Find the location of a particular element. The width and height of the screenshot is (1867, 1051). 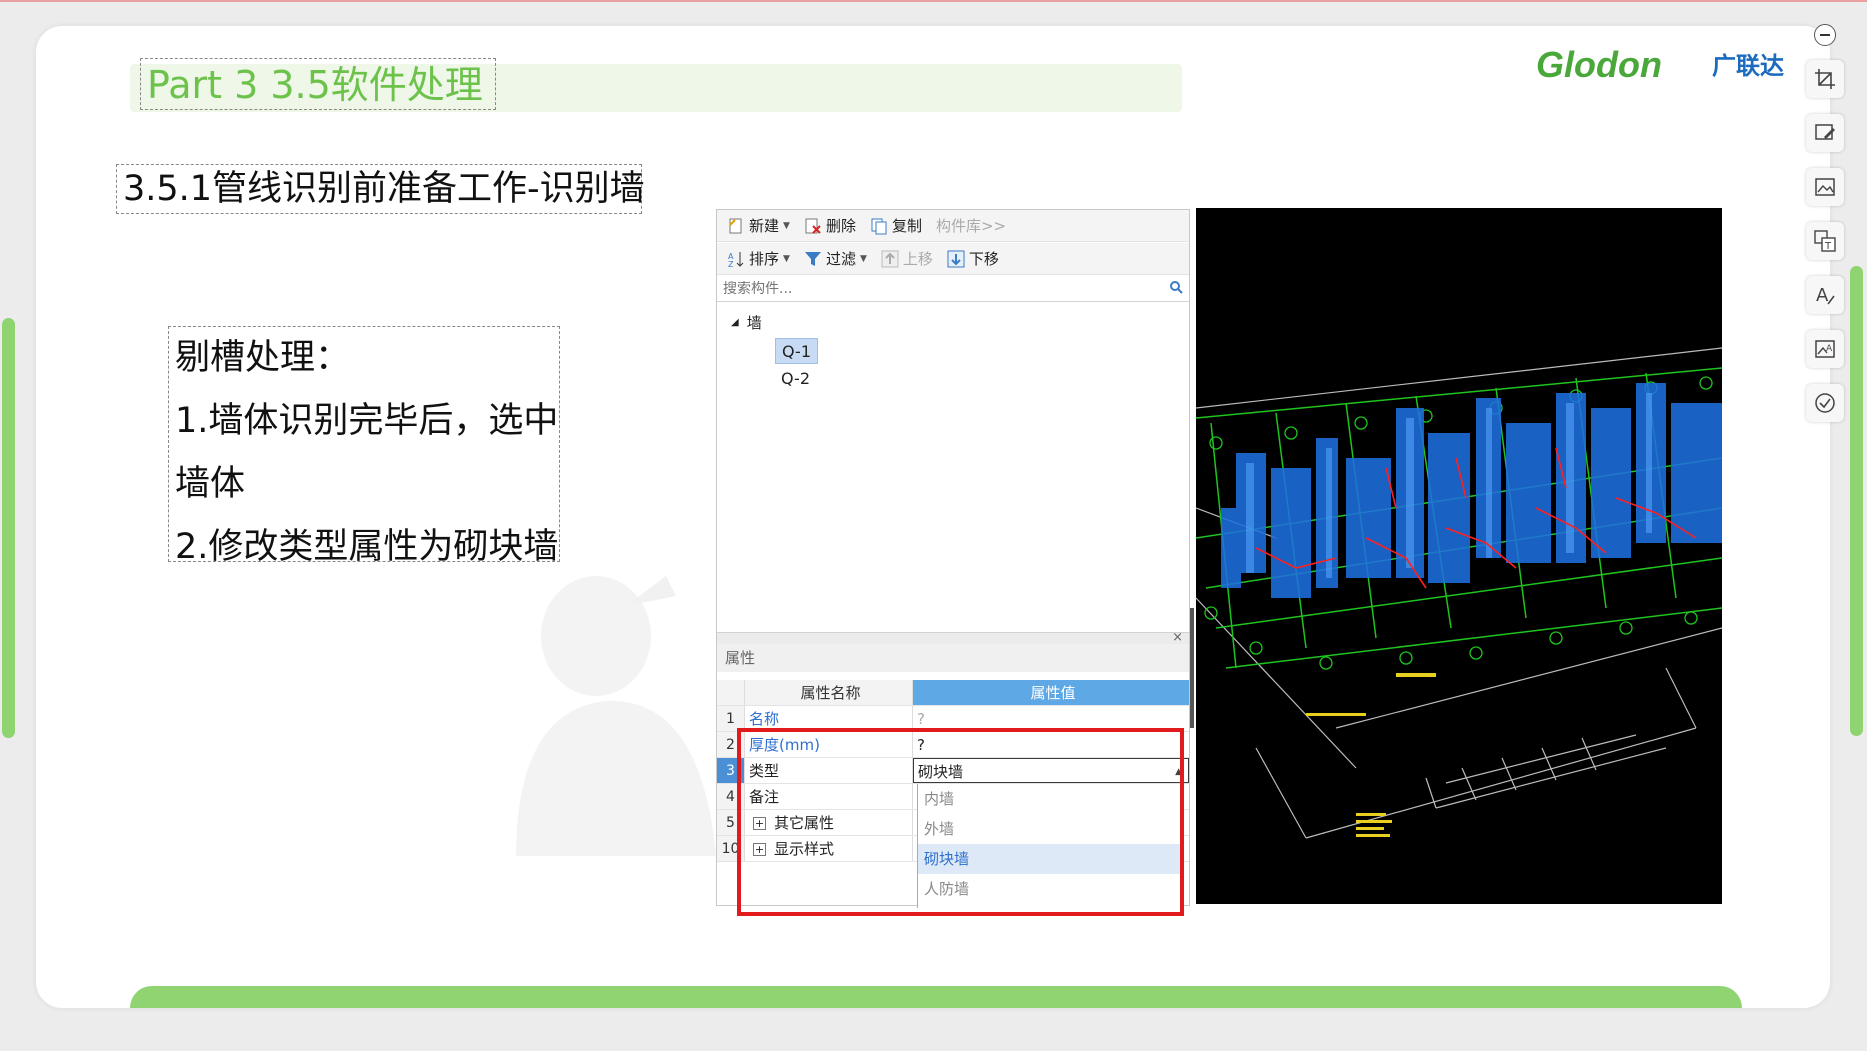

slide-title: Part 3 3.5软件处理 is located at coordinates (318, 84).